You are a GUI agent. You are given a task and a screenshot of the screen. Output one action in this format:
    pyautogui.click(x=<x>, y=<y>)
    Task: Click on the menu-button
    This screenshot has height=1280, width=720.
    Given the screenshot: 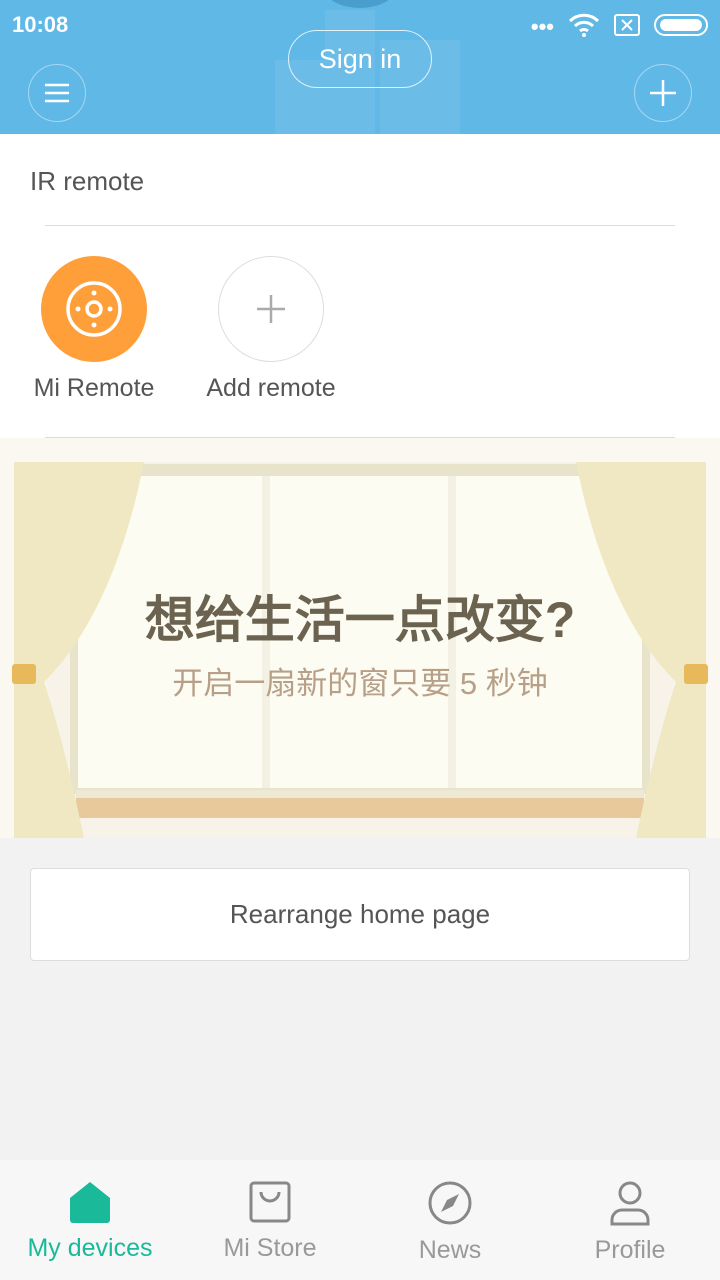 What is the action you would take?
    pyautogui.click(x=57, y=93)
    